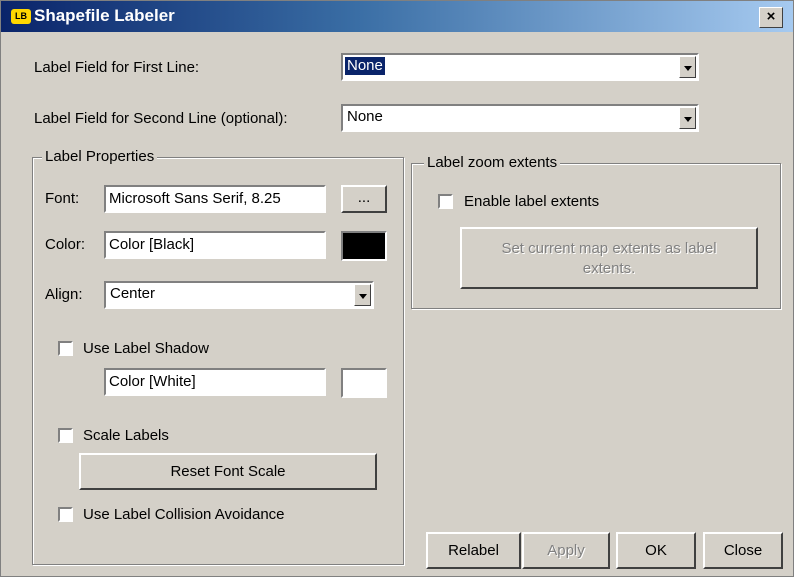  What do you see at coordinates (771, 17) in the screenshot?
I see `close-window-button: ×` at bounding box center [771, 17].